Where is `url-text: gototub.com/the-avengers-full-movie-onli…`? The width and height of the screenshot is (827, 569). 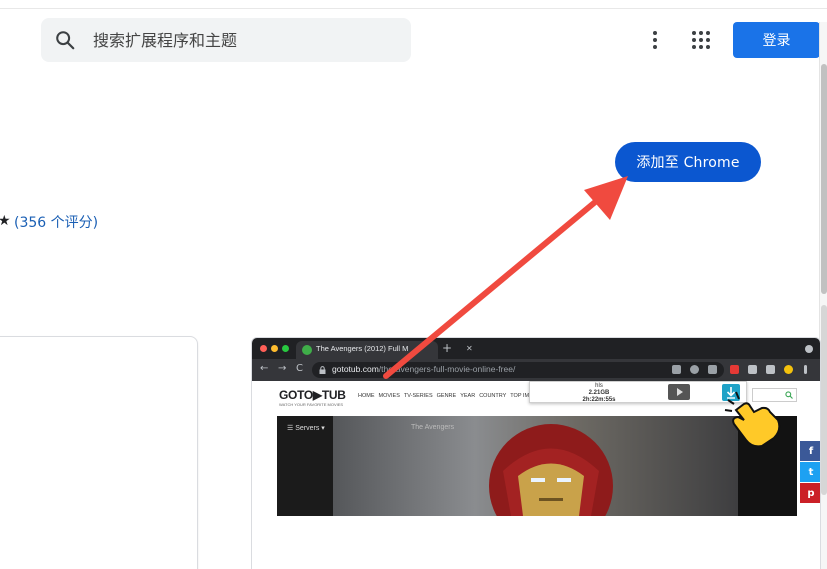
url-text: gototub.com/the-avengers-full-movie-onli… is located at coordinates (424, 369).